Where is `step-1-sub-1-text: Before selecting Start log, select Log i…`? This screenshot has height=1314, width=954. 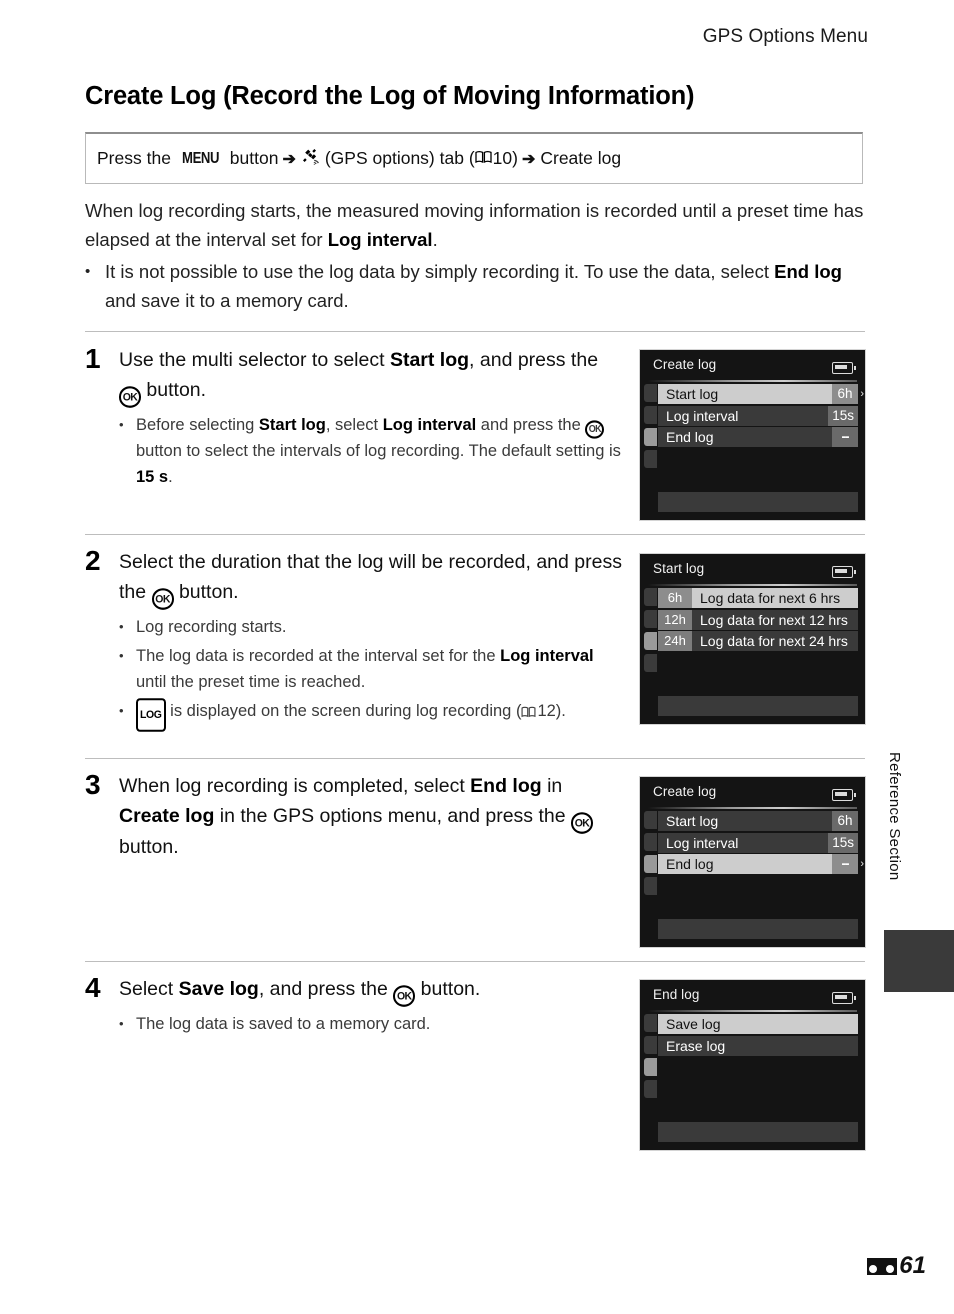 step-1-sub-1-text: Before selecting Start log, select Log i… is located at coordinates (380, 451).